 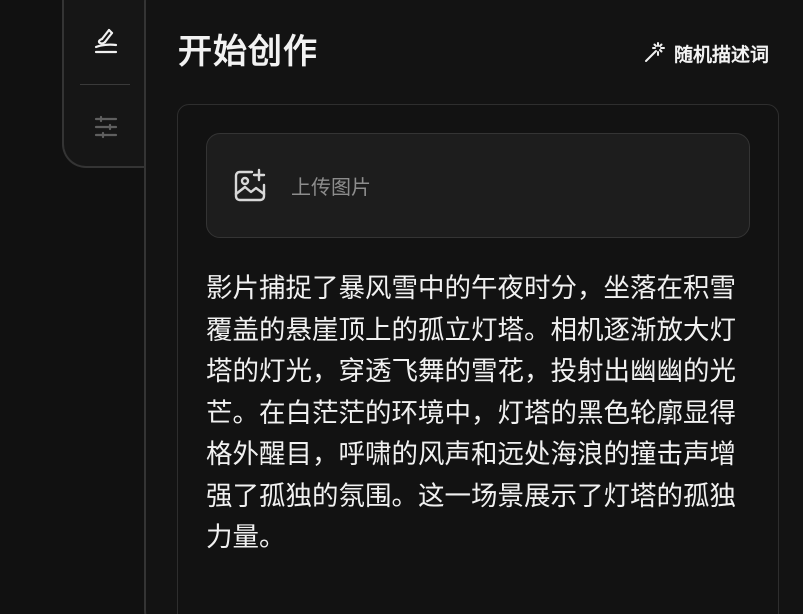 What do you see at coordinates (478, 185) in the screenshot?
I see `upload-image-button: 上传图片` at bounding box center [478, 185].